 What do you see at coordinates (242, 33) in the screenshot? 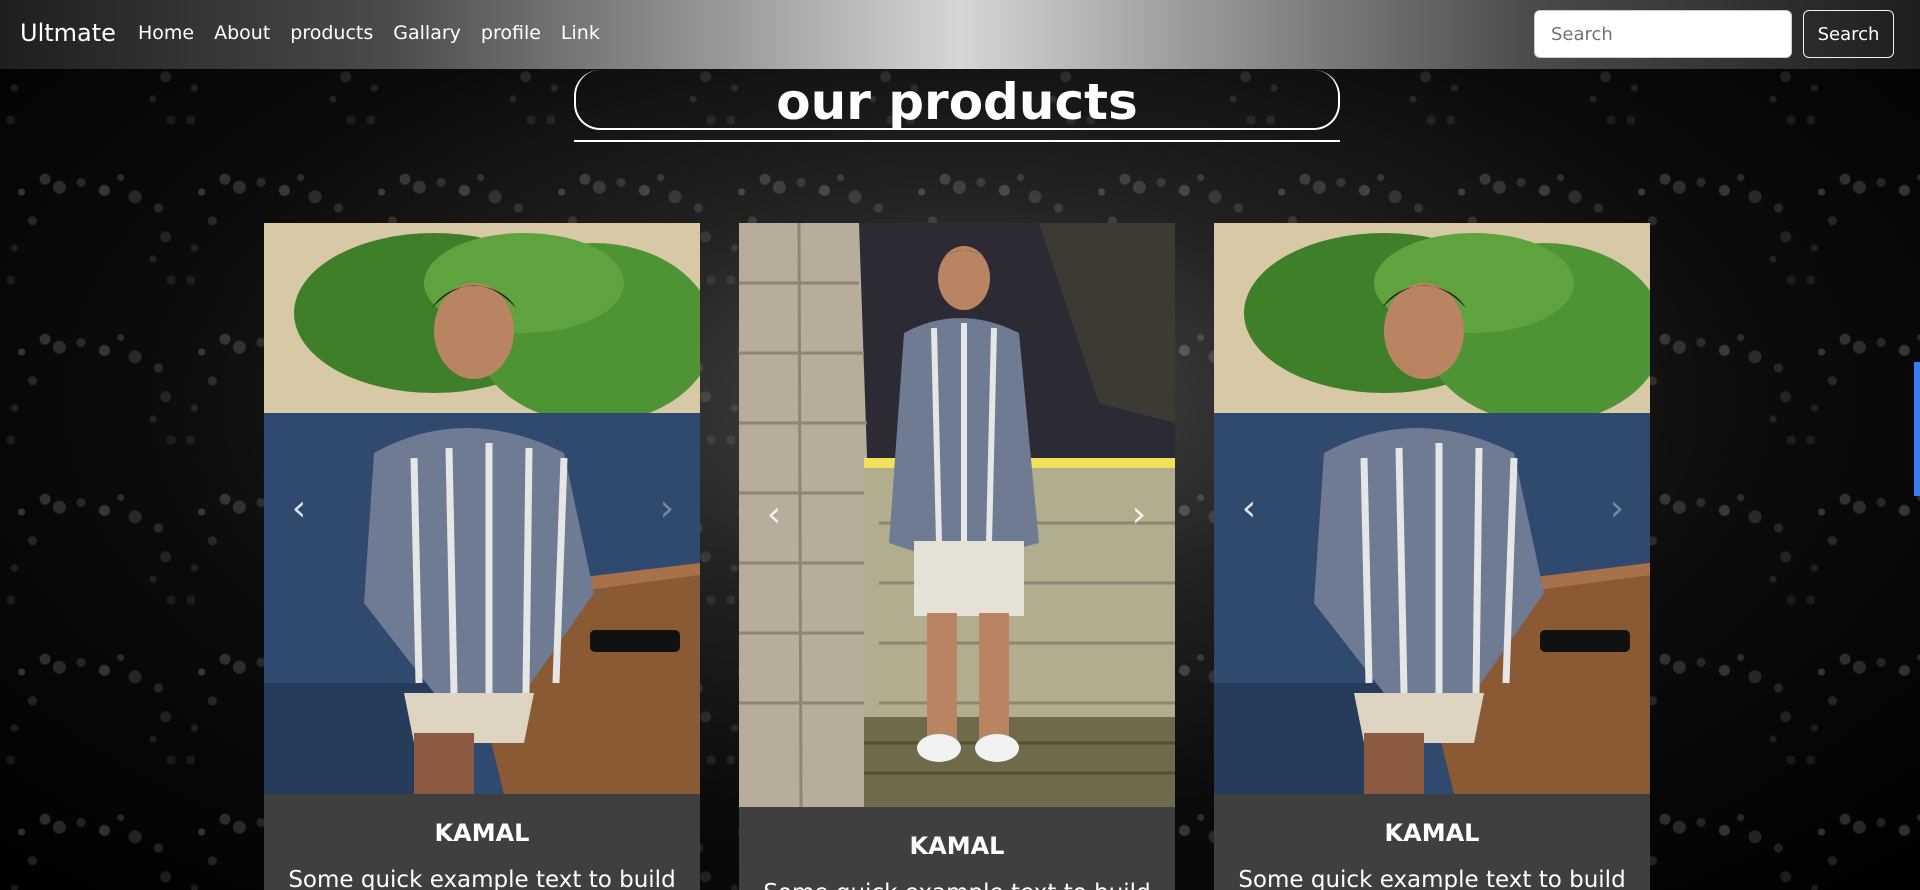
I see `nav-link-about: About` at bounding box center [242, 33].